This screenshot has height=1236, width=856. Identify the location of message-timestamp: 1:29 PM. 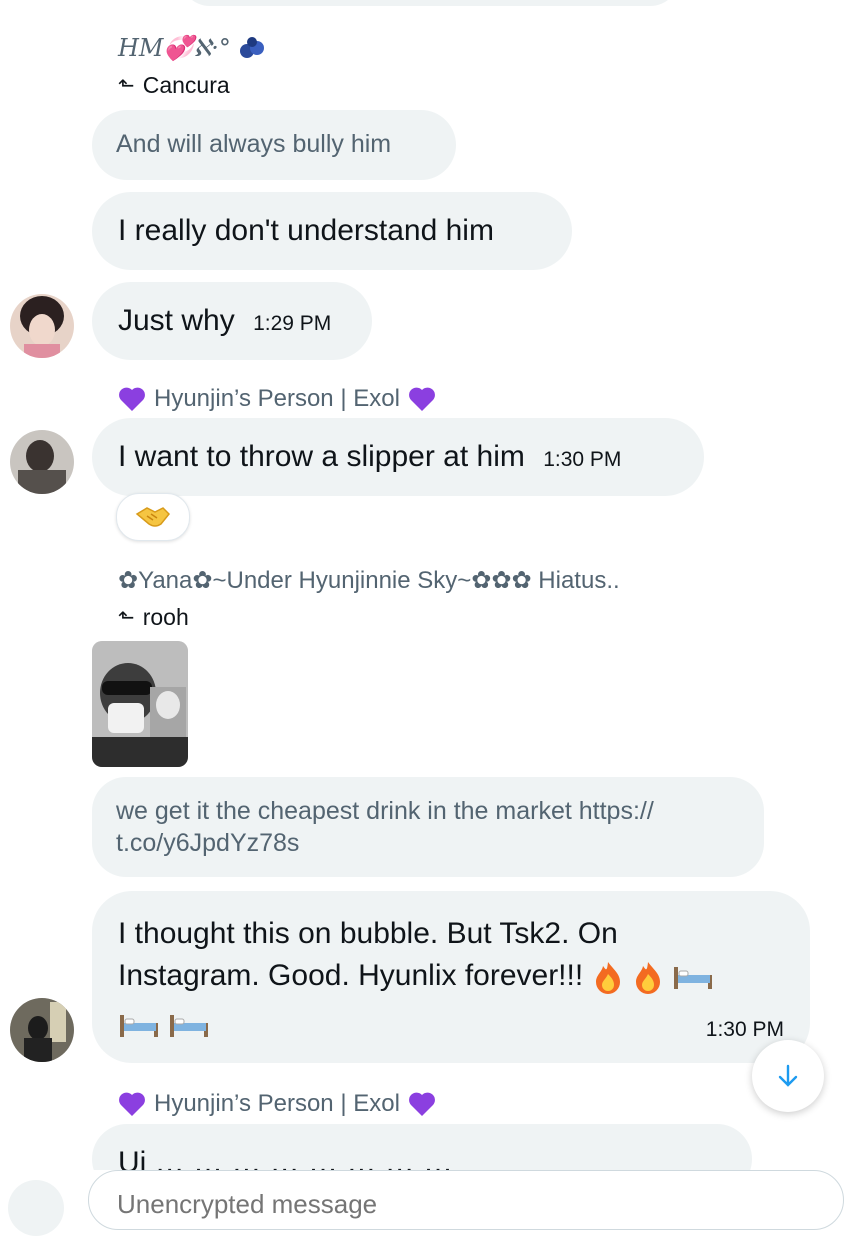
(292, 323).